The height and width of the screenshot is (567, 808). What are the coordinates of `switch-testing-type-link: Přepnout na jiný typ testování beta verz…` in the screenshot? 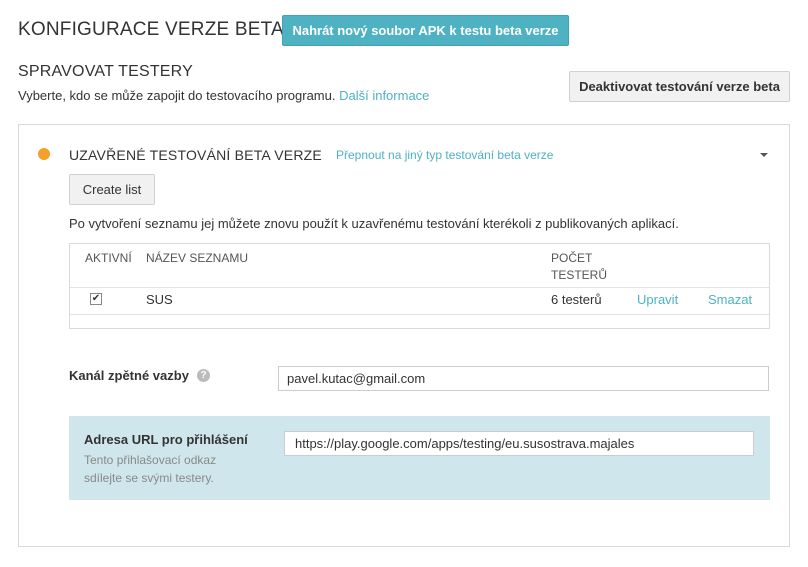 It's located at (444, 155).